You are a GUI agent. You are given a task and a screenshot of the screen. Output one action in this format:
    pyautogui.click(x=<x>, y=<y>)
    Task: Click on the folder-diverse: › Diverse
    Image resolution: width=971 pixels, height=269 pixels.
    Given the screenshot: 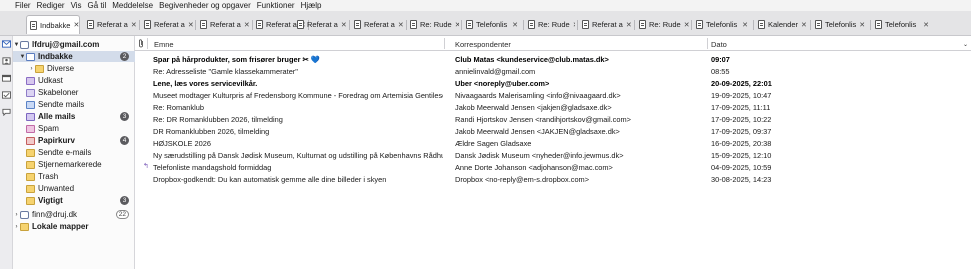 What is the action you would take?
    pyautogui.click(x=74, y=68)
    